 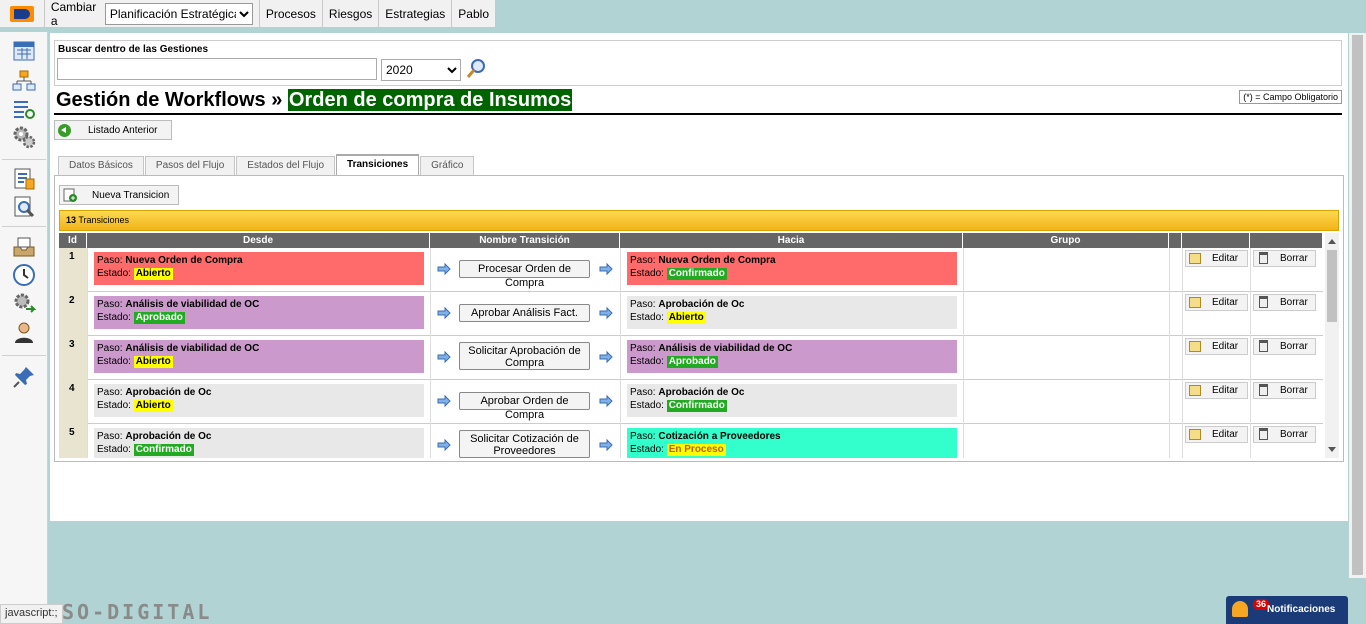 I want to click on clock-icon, so click(x=24, y=275).